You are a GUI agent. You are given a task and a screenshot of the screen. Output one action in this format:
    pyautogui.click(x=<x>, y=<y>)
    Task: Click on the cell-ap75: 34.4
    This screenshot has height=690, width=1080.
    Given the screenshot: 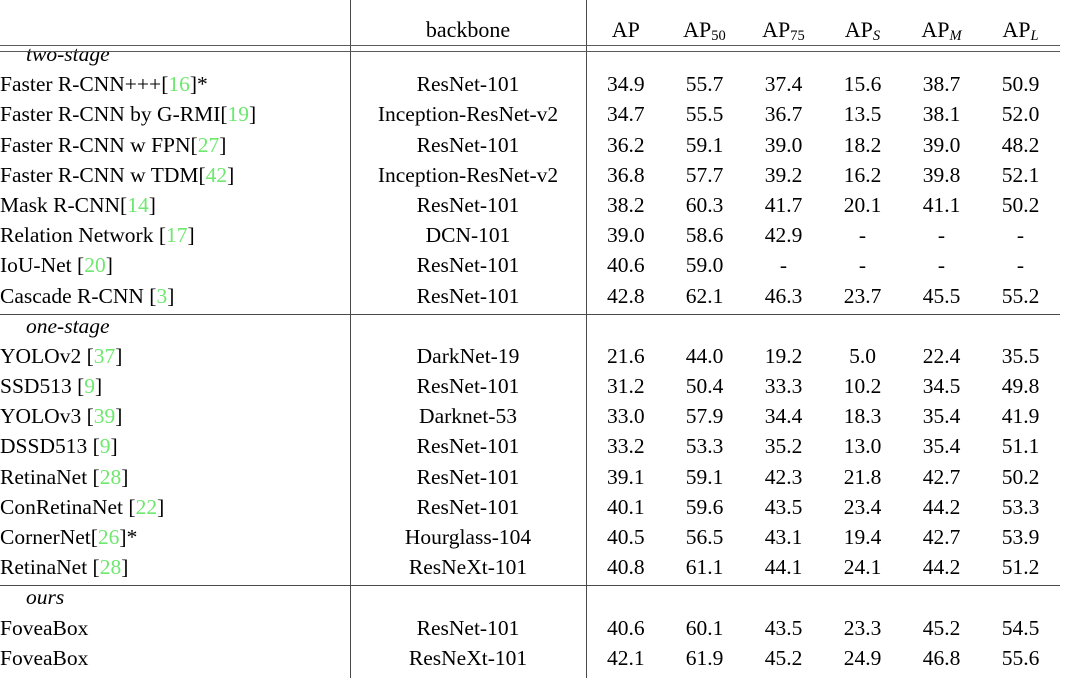 What is the action you would take?
    pyautogui.click(x=783, y=416)
    